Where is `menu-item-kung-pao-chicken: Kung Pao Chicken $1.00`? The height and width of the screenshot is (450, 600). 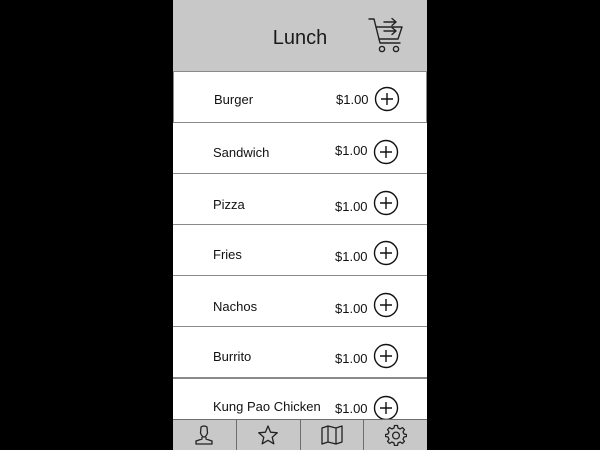
menu-item-kung-pao-chicken: Kung Pao Chicken $1.00 is located at coordinates (300, 398).